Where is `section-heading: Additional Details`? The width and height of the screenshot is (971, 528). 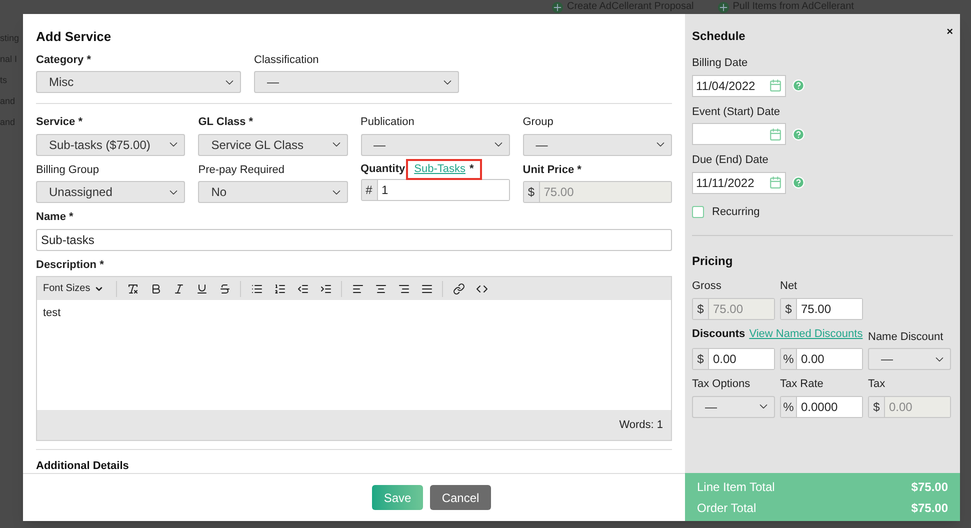
section-heading: Additional Details is located at coordinates (83, 466).